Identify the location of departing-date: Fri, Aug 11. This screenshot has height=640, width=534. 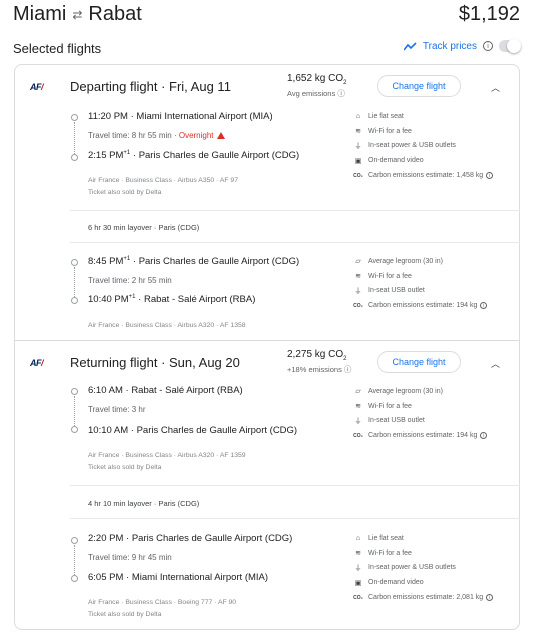
(200, 86).